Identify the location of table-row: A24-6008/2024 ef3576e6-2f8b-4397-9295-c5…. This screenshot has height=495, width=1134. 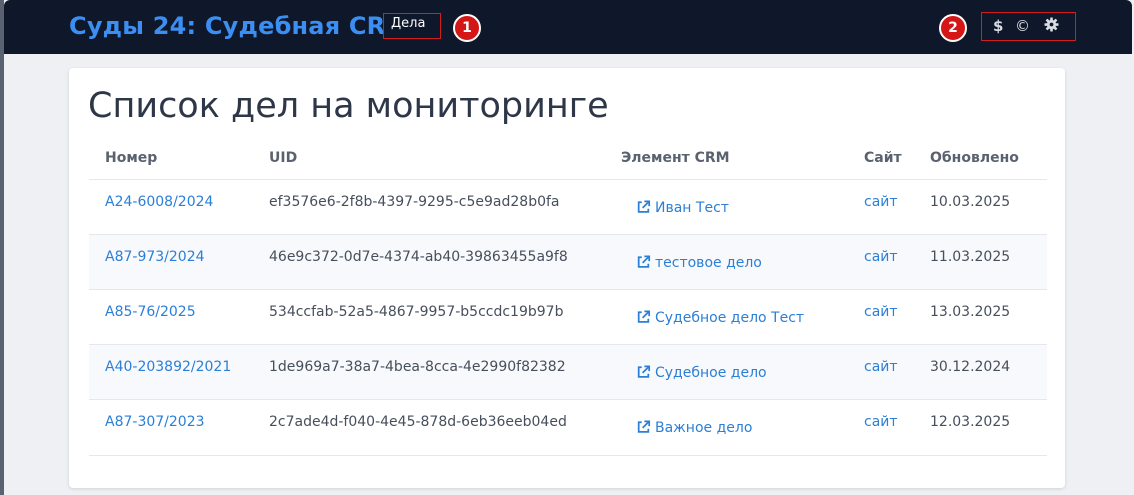
(568, 207).